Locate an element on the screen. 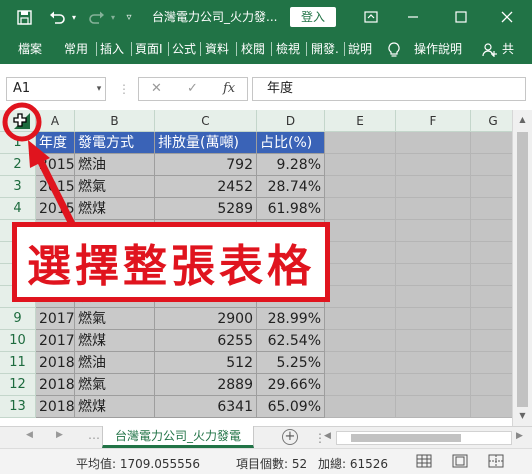  tab-data: 資料 is located at coordinates (217, 49).